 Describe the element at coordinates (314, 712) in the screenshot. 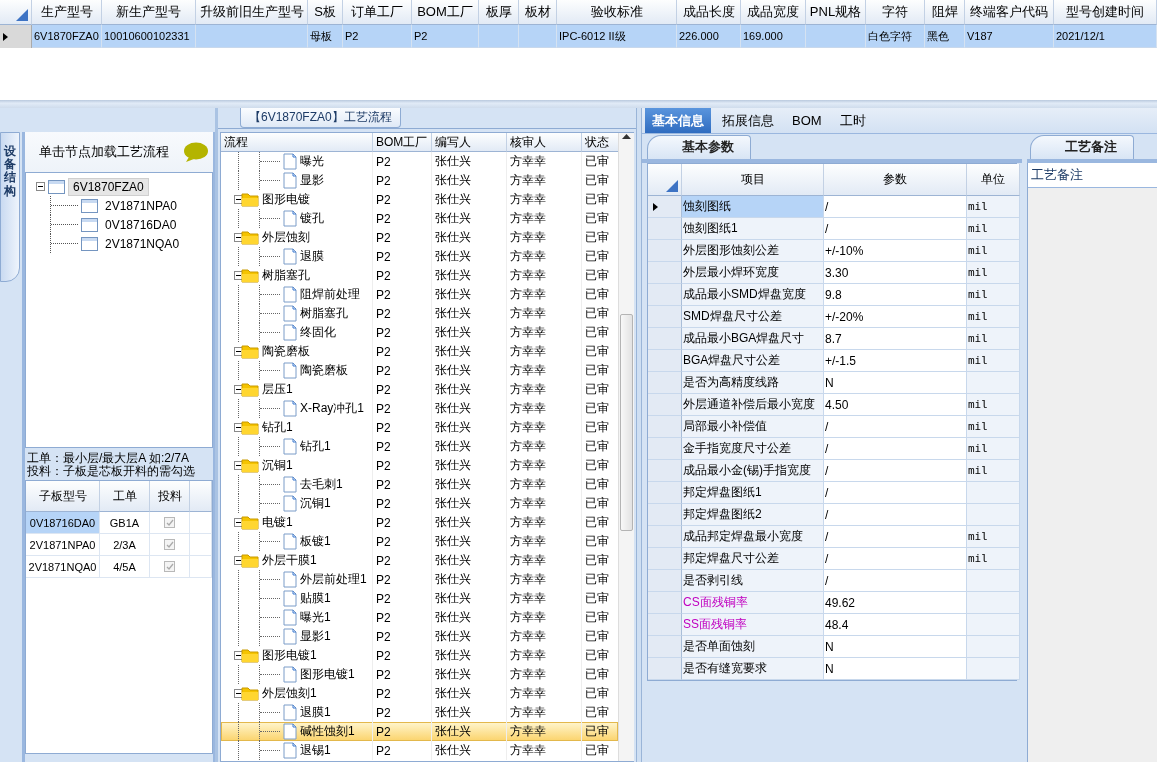

I see `tree-node: 退膜1` at that location.